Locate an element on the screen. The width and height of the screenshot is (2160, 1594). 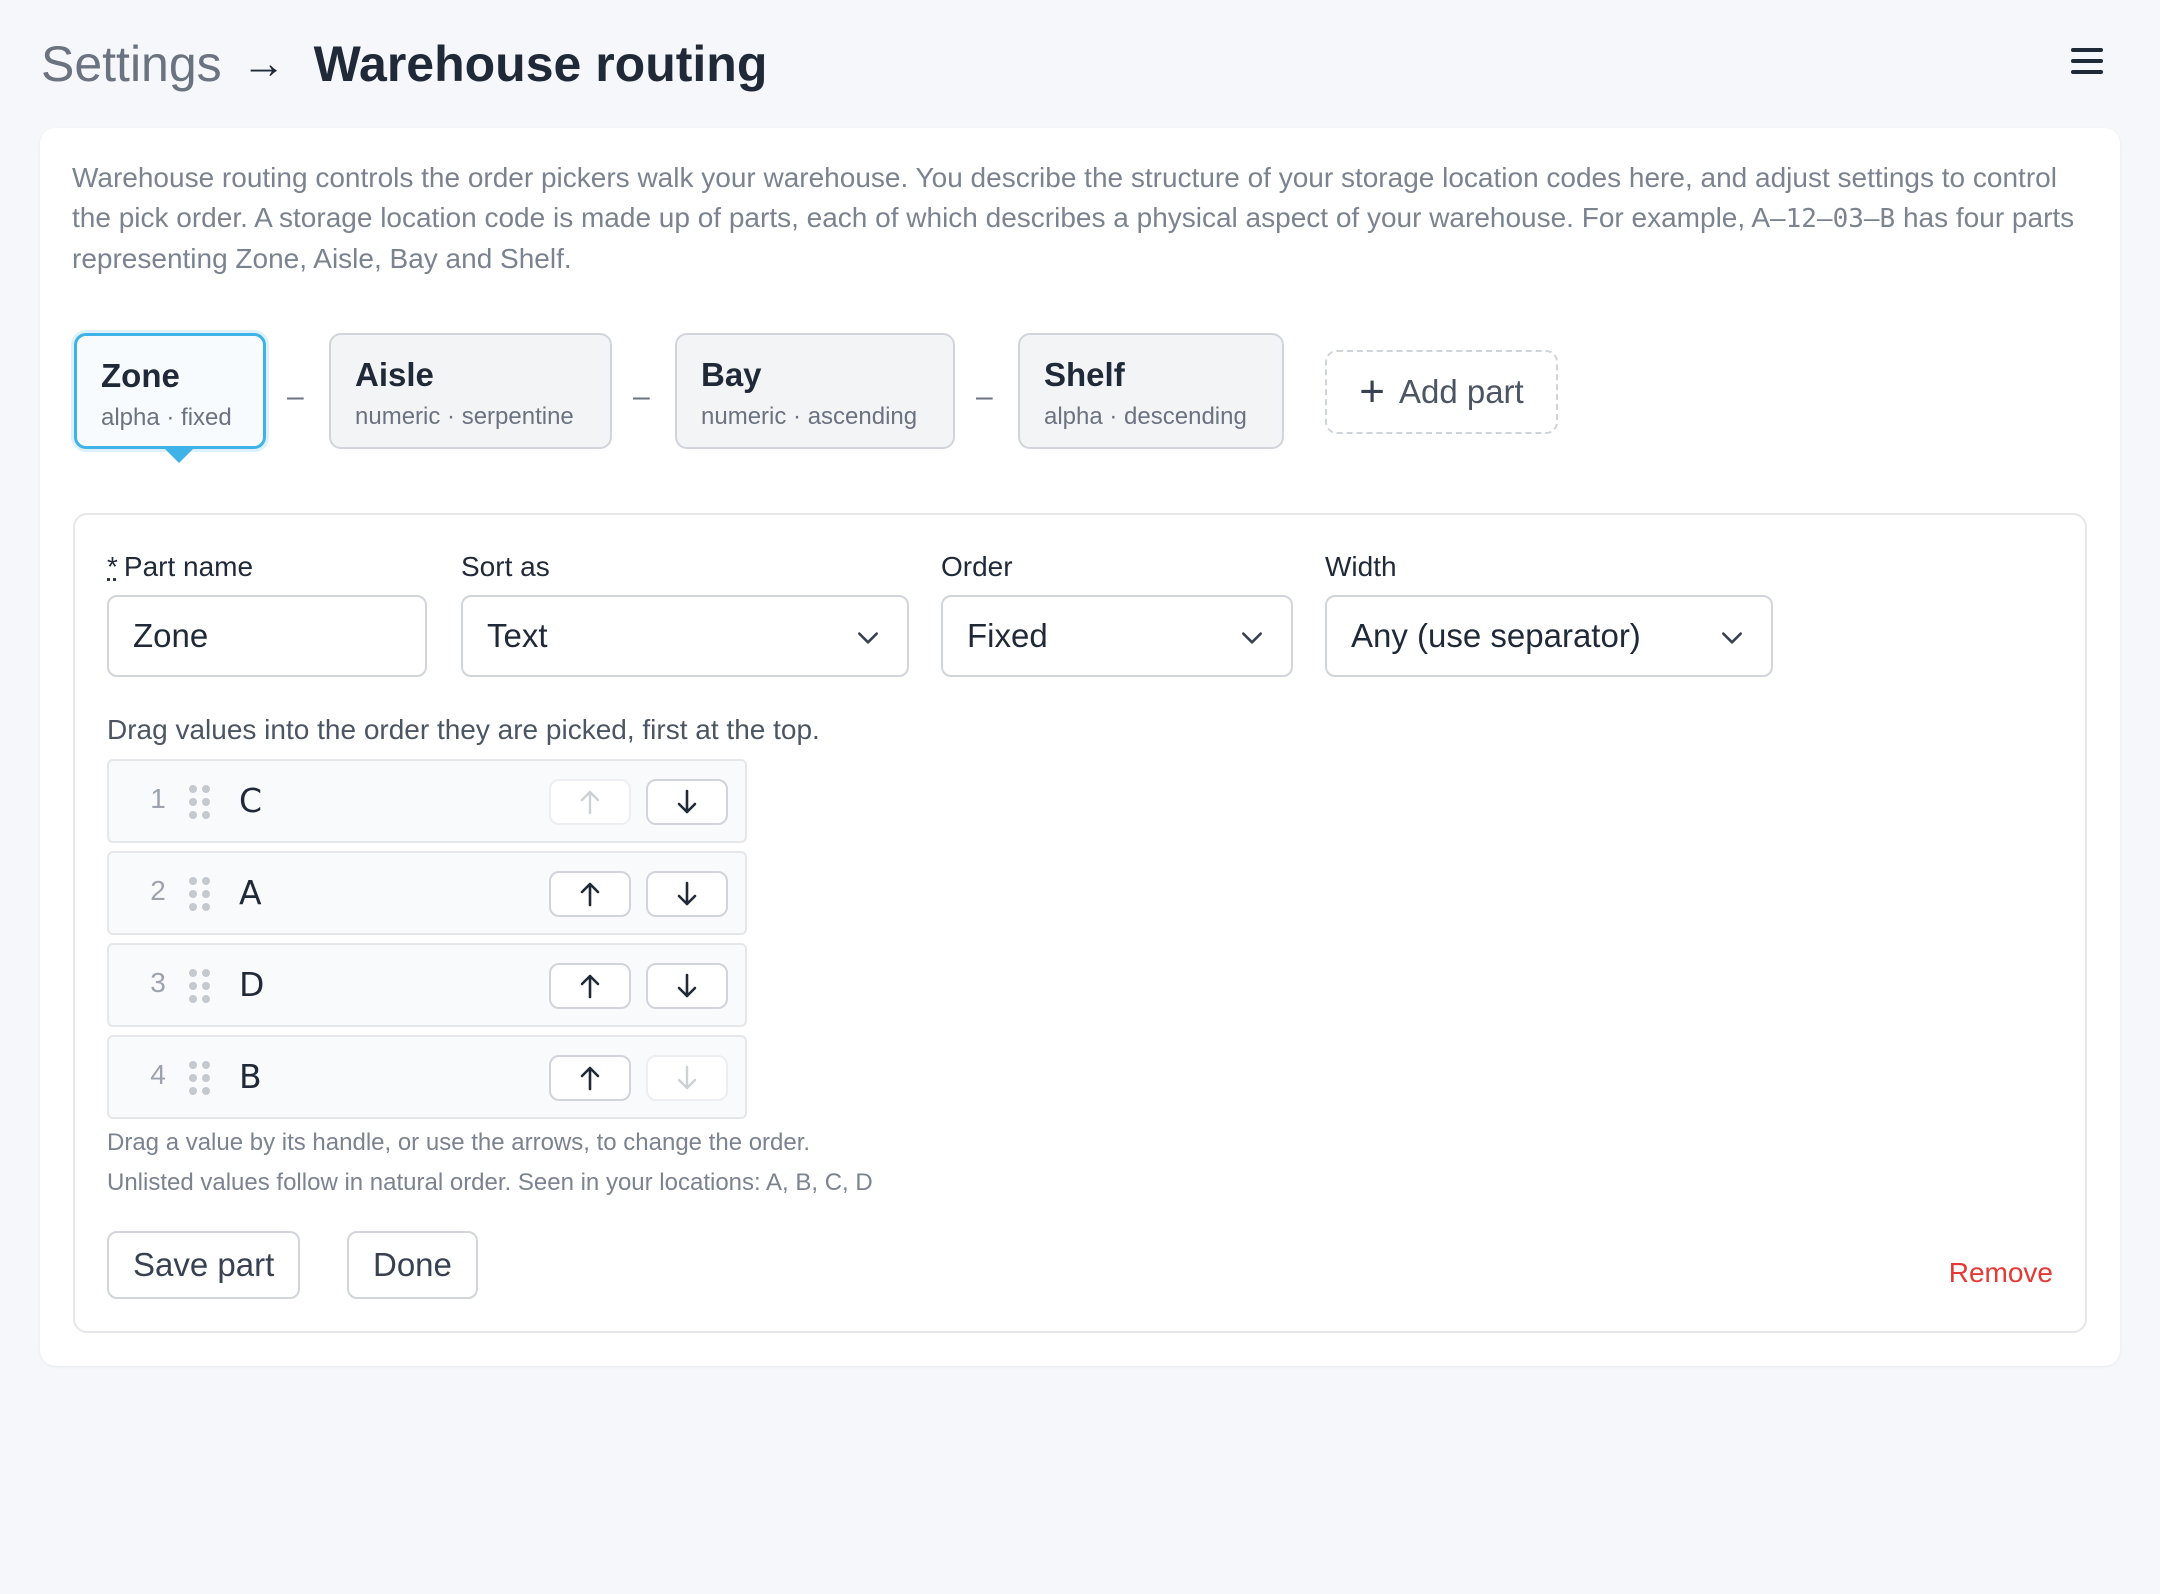
page-title: Warehouse routing is located at coordinates (540, 64).